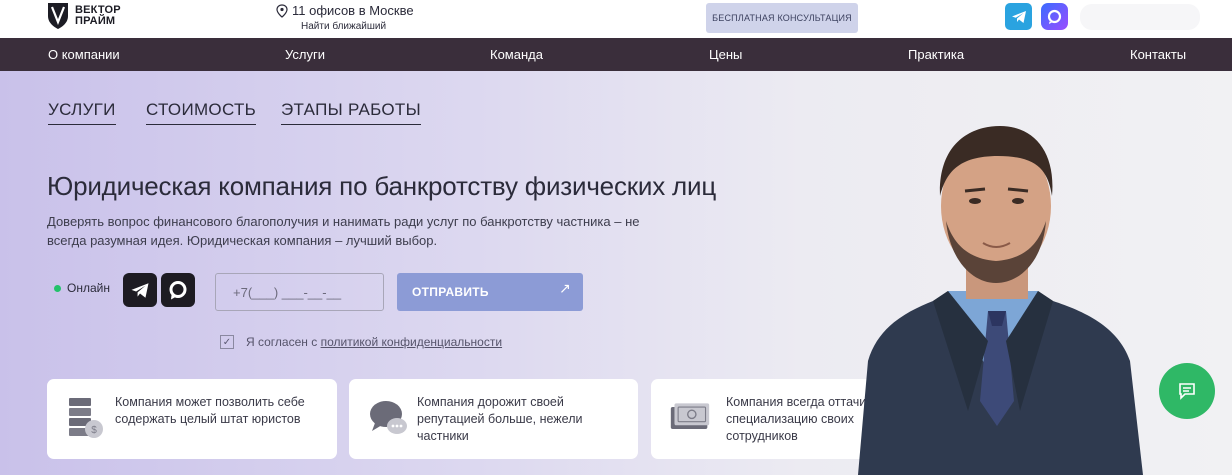 The image size is (1232, 475). I want to click on chat-button, so click(1187, 391).